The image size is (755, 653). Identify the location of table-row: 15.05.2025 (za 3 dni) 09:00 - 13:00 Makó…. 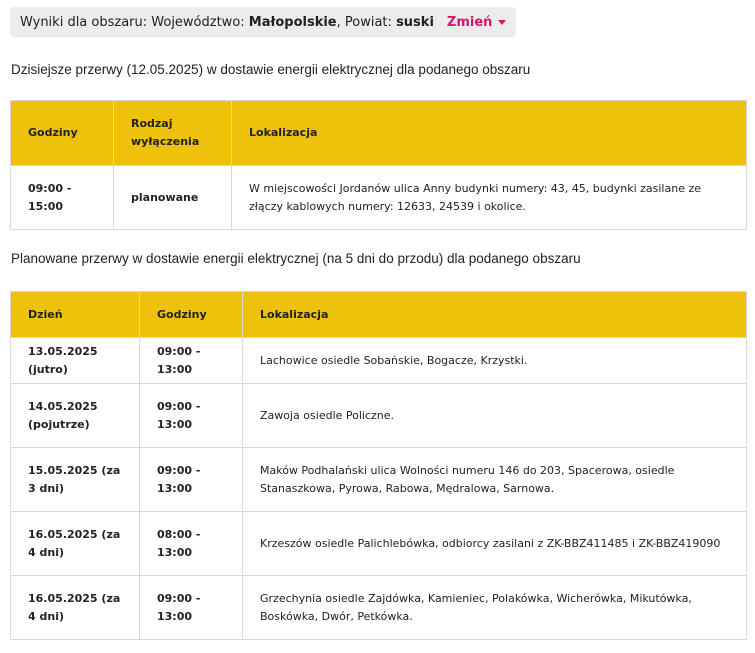
(378, 479).